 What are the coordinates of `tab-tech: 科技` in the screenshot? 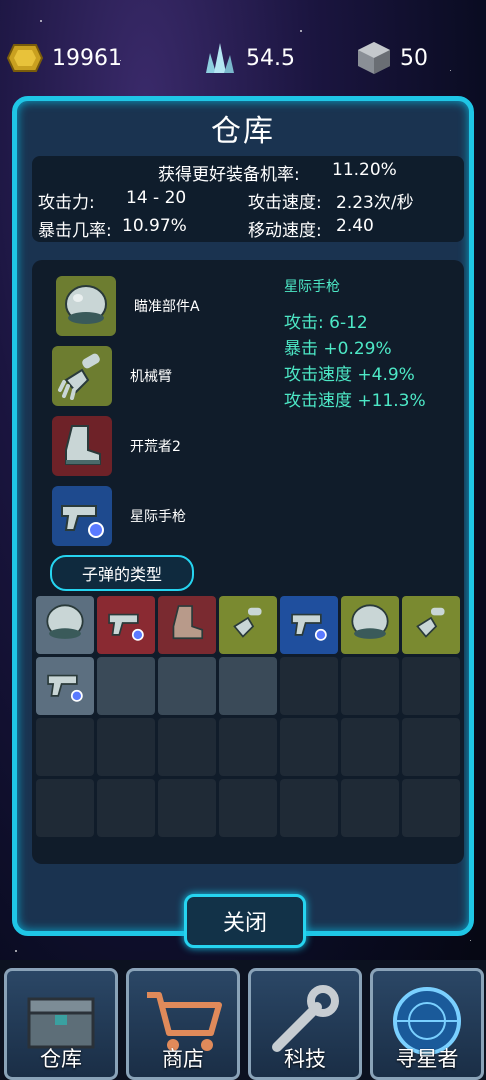 It's located at (305, 1024).